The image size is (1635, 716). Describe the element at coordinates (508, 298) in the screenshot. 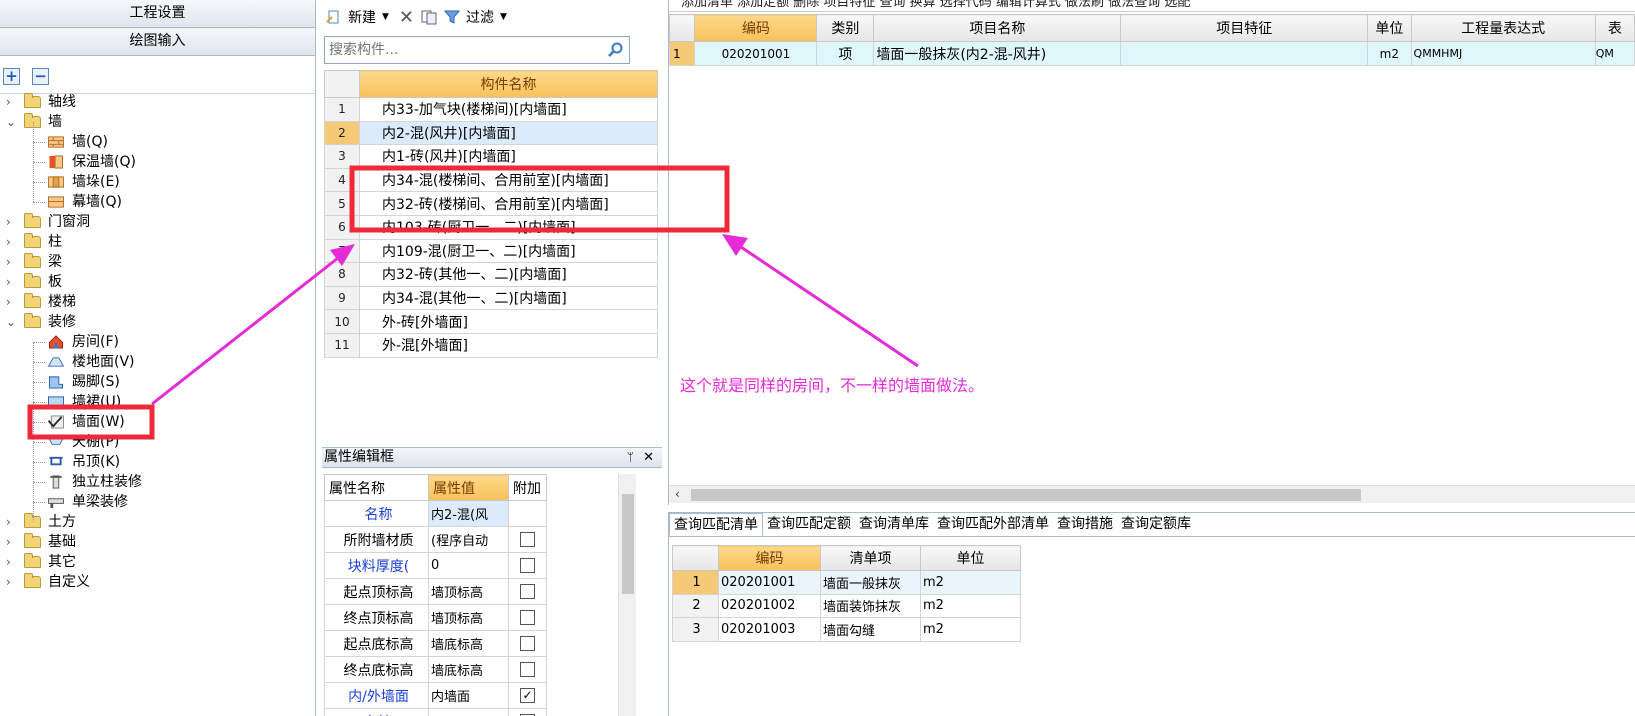

I see `component-row-name: 内34-混(其他一、二)[内墙面]` at that location.